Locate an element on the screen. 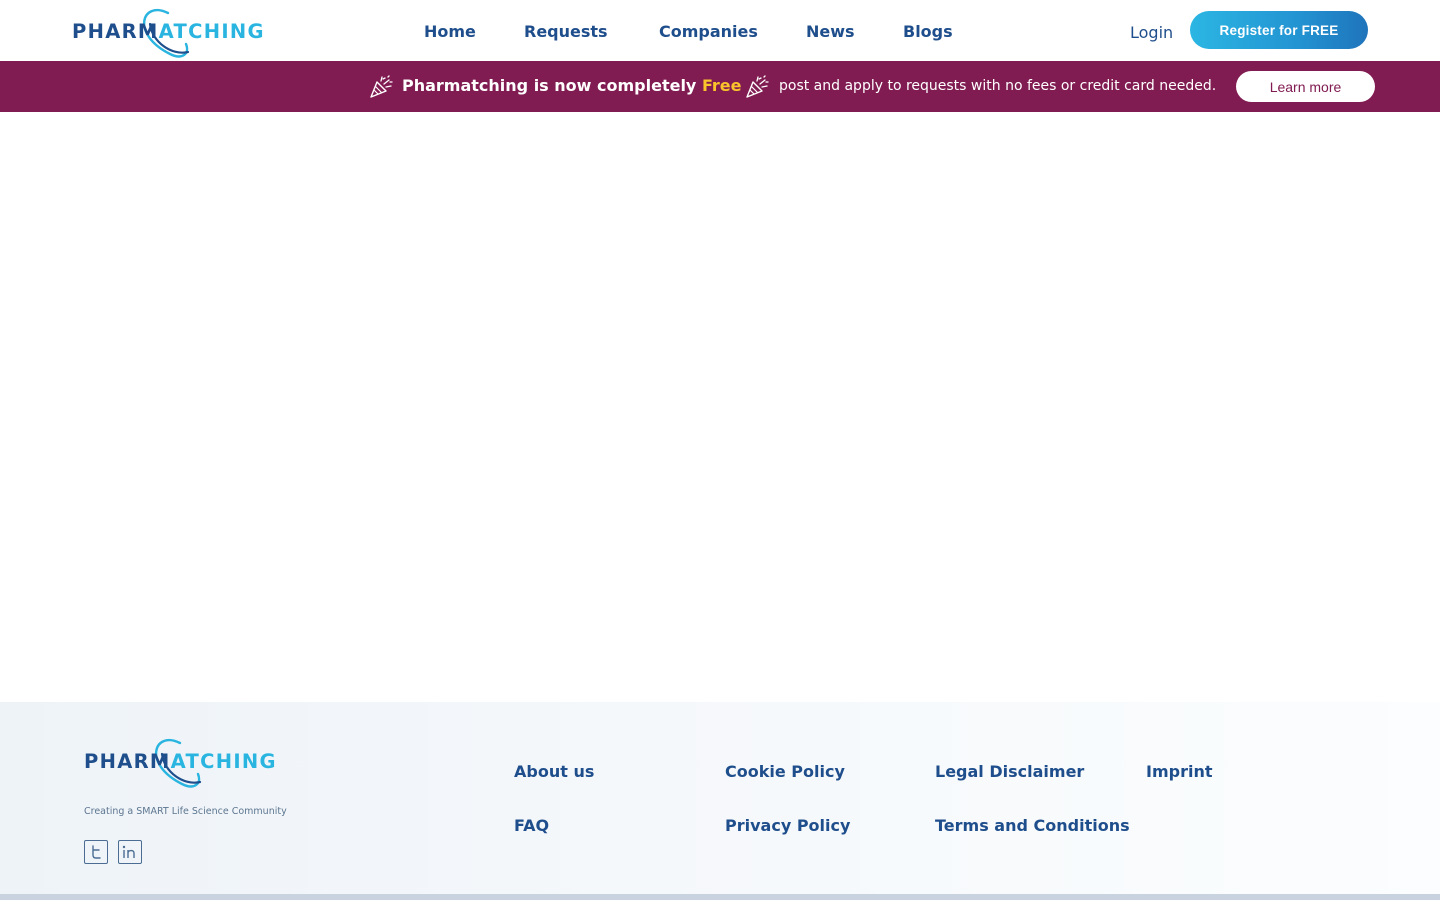 The width and height of the screenshot is (1440, 900). register-button: Register for FREE is located at coordinates (1279, 30).